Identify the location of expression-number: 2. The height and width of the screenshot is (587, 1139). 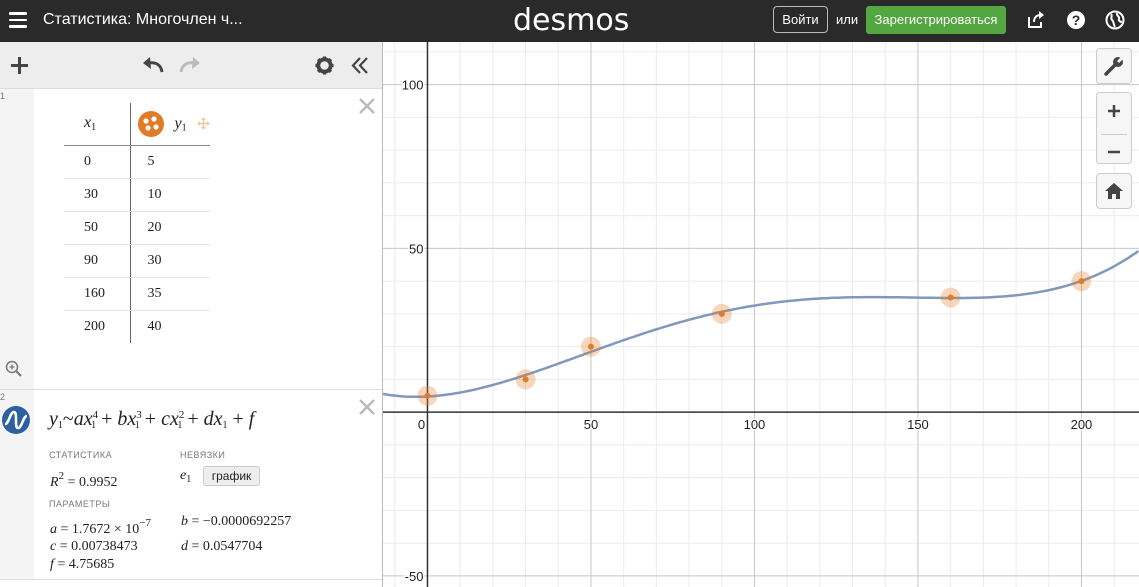
(3, 397).